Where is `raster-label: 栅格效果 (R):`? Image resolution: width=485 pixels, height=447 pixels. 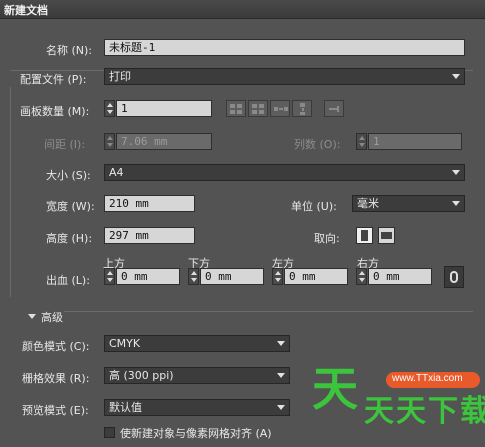
raster-label: 栅格效果 (R): is located at coordinates (56, 378).